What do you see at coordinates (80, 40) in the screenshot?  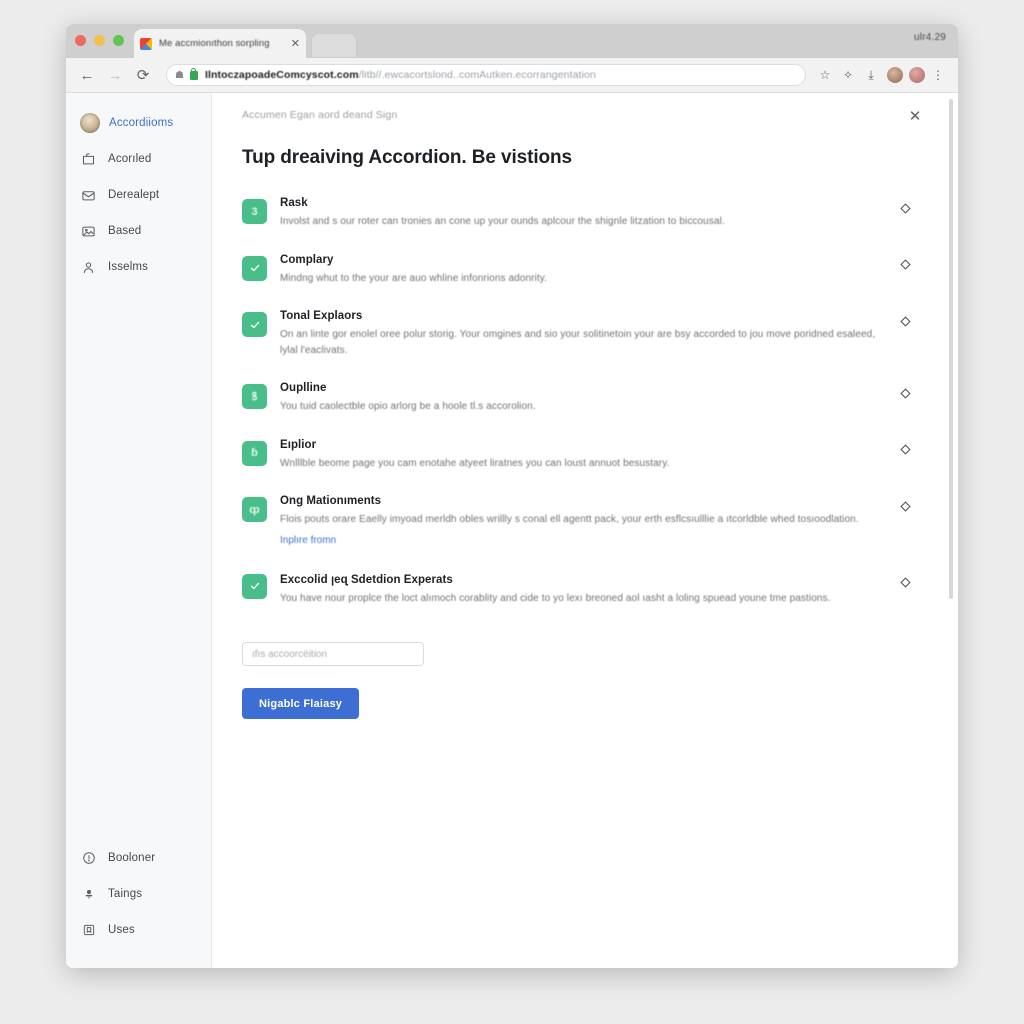 I see `close-window-button` at bounding box center [80, 40].